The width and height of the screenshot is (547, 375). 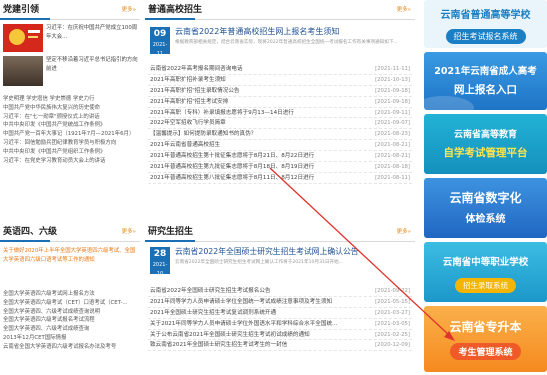 What do you see at coordinates (280, 232) in the screenshot?
I see `section-header: 研究生招生 更多»` at bounding box center [280, 232].